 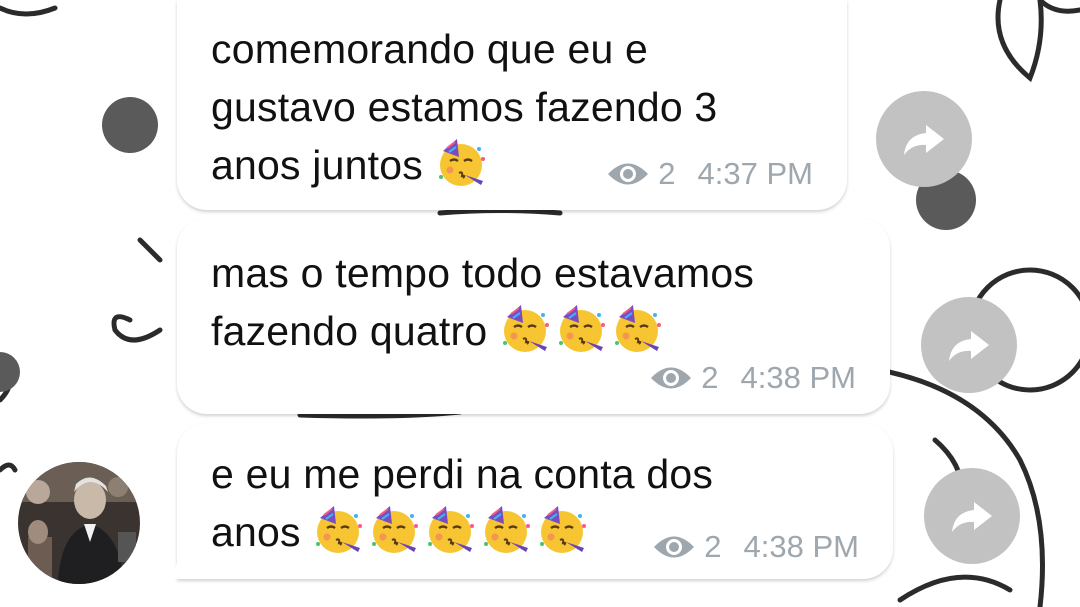 I want to click on message-line: fazendo quatro, so click(x=349, y=331).